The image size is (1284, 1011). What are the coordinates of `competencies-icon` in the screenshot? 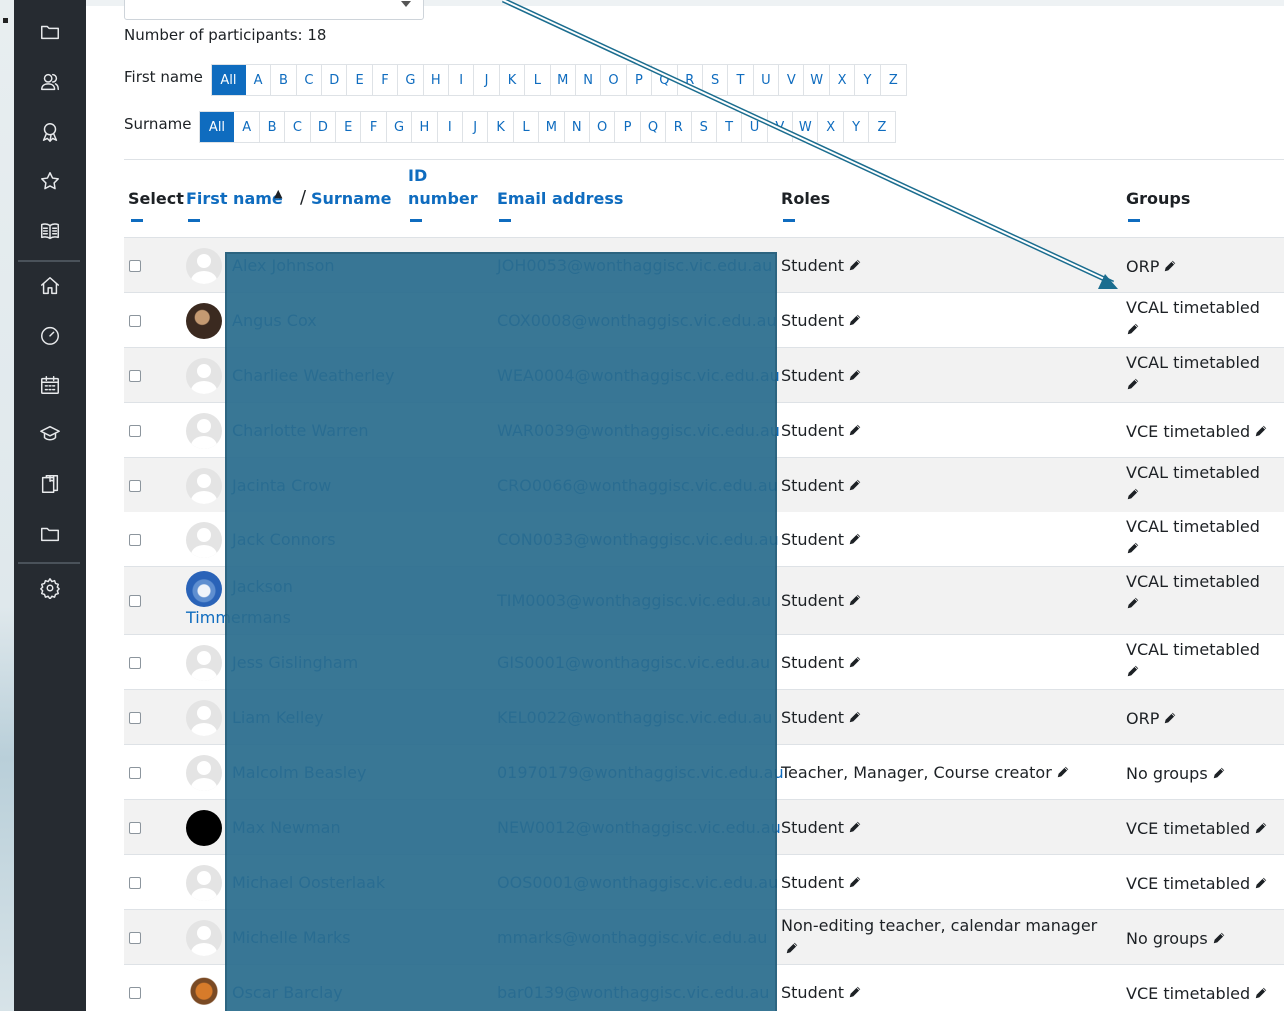 It's located at (50, 181).